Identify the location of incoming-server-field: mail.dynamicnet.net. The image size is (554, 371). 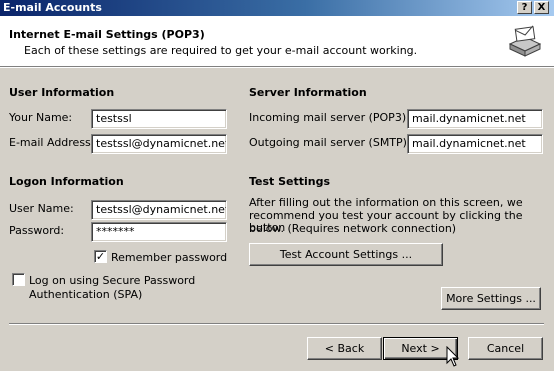
(475, 119).